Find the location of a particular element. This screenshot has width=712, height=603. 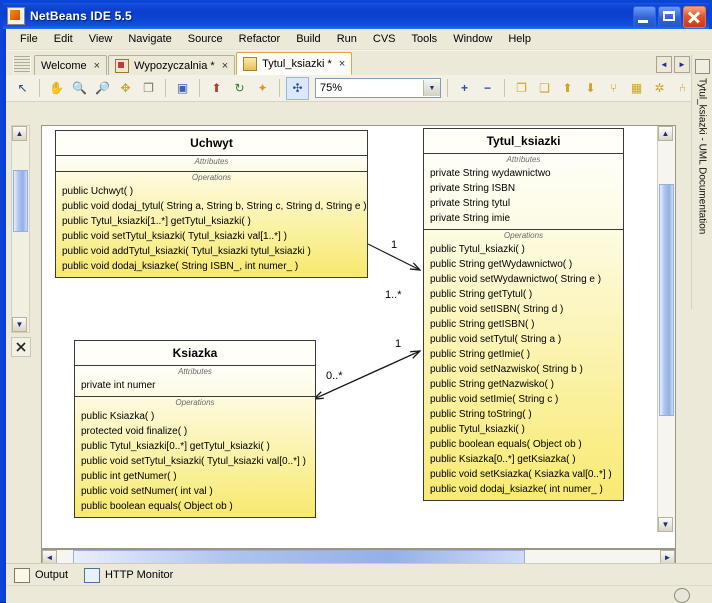

uml-operation: public String getImie( ) is located at coordinates (480, 354).